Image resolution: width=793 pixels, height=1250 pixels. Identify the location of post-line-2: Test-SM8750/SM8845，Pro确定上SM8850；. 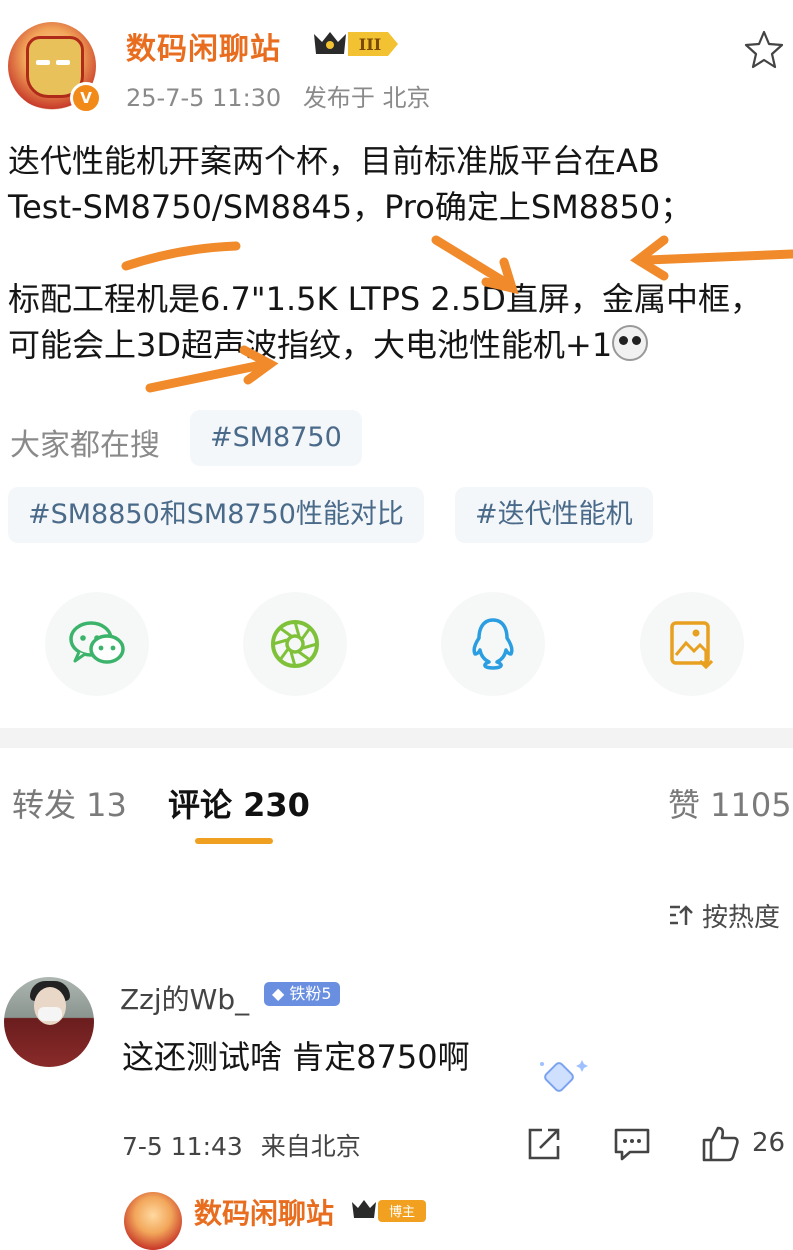
(350, 207).